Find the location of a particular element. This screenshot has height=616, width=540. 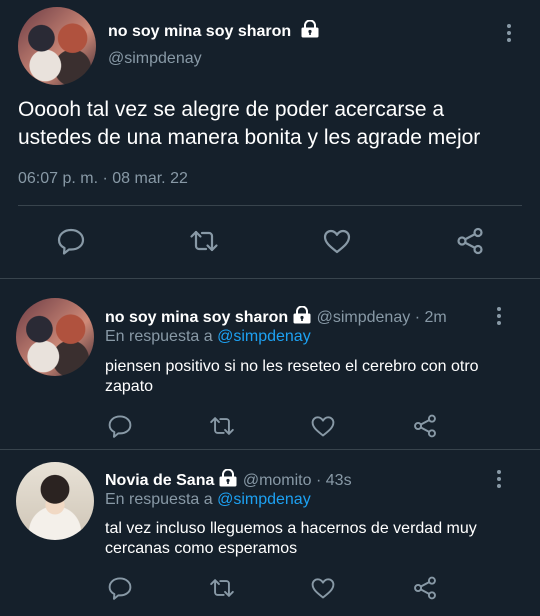

main-retweet-icon is located at coordinates (204, 241).